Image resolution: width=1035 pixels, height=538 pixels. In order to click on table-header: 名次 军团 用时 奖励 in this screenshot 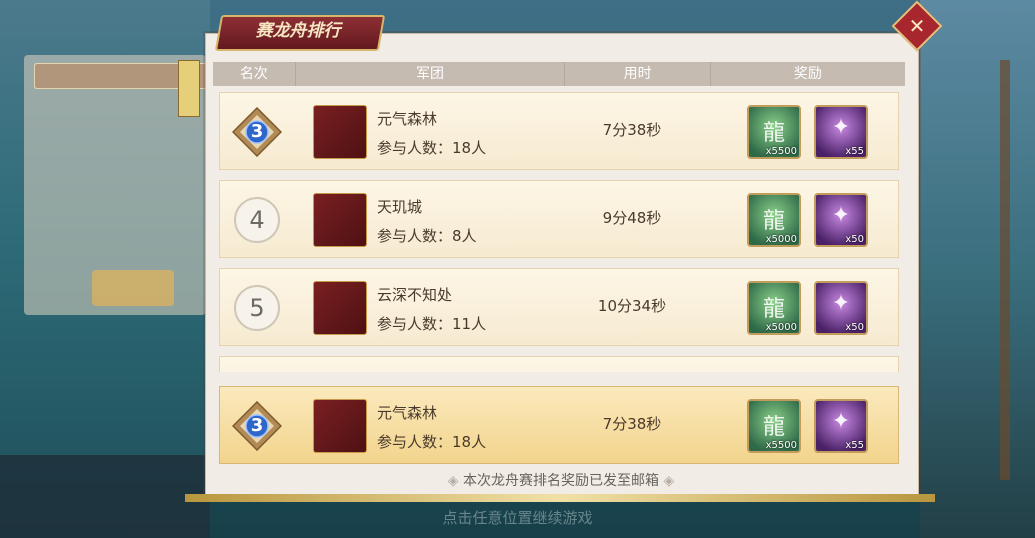, I will do `click(559, 74)`.